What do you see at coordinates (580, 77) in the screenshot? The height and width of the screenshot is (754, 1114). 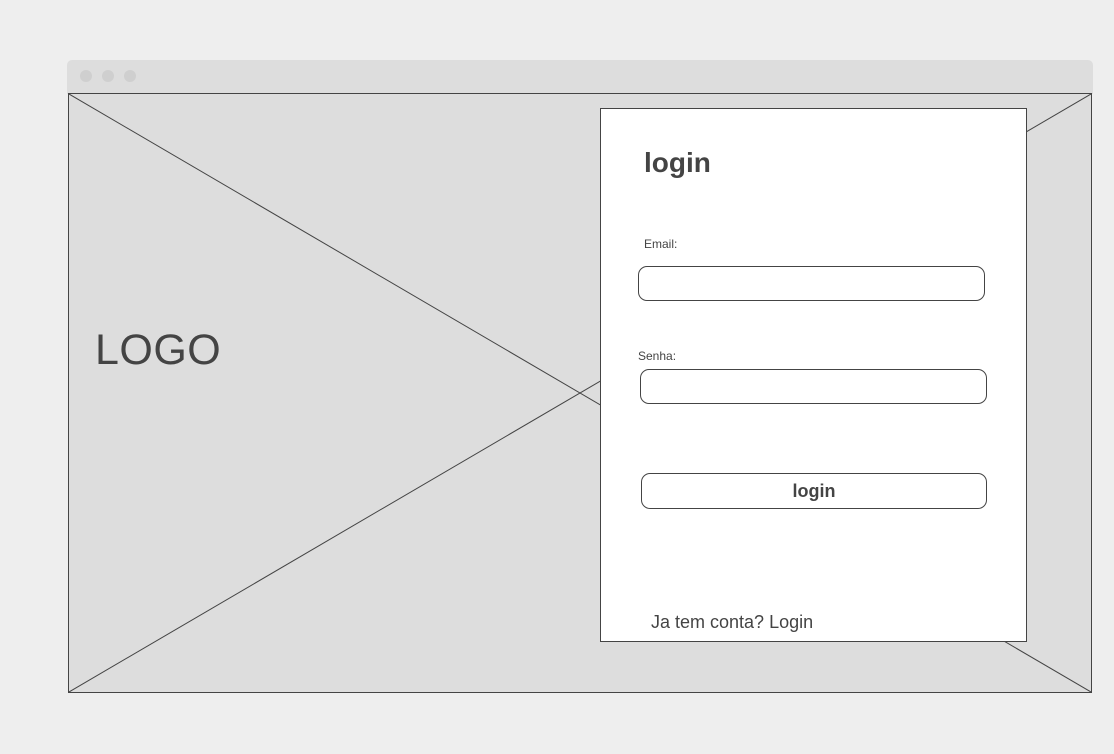 I see `browser-window-chrome` at bounding box center [580, 77].